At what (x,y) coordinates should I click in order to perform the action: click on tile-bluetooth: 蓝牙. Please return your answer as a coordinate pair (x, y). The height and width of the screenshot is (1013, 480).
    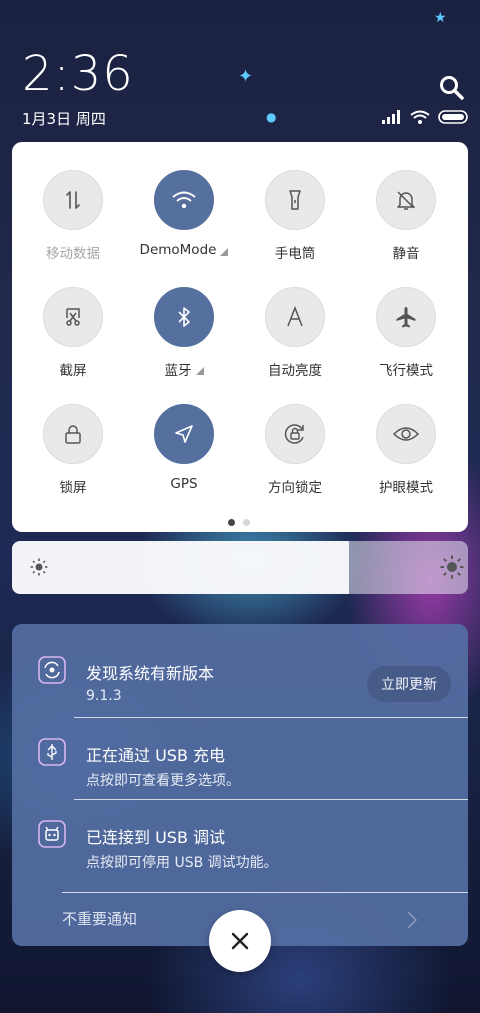
    Looking at the image, I should click on (184, 342).